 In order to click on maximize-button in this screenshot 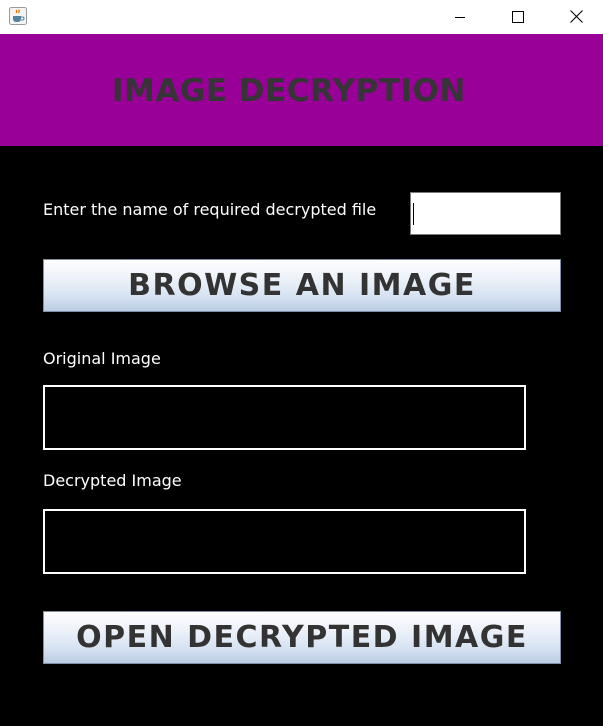, I will do `click(518, 17)`.